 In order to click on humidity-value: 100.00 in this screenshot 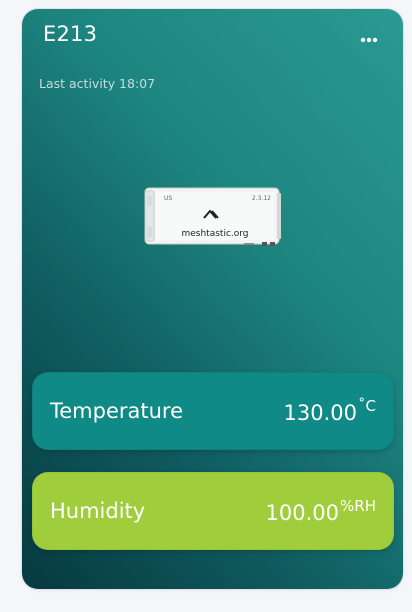, I will do `click(302, 513)`.